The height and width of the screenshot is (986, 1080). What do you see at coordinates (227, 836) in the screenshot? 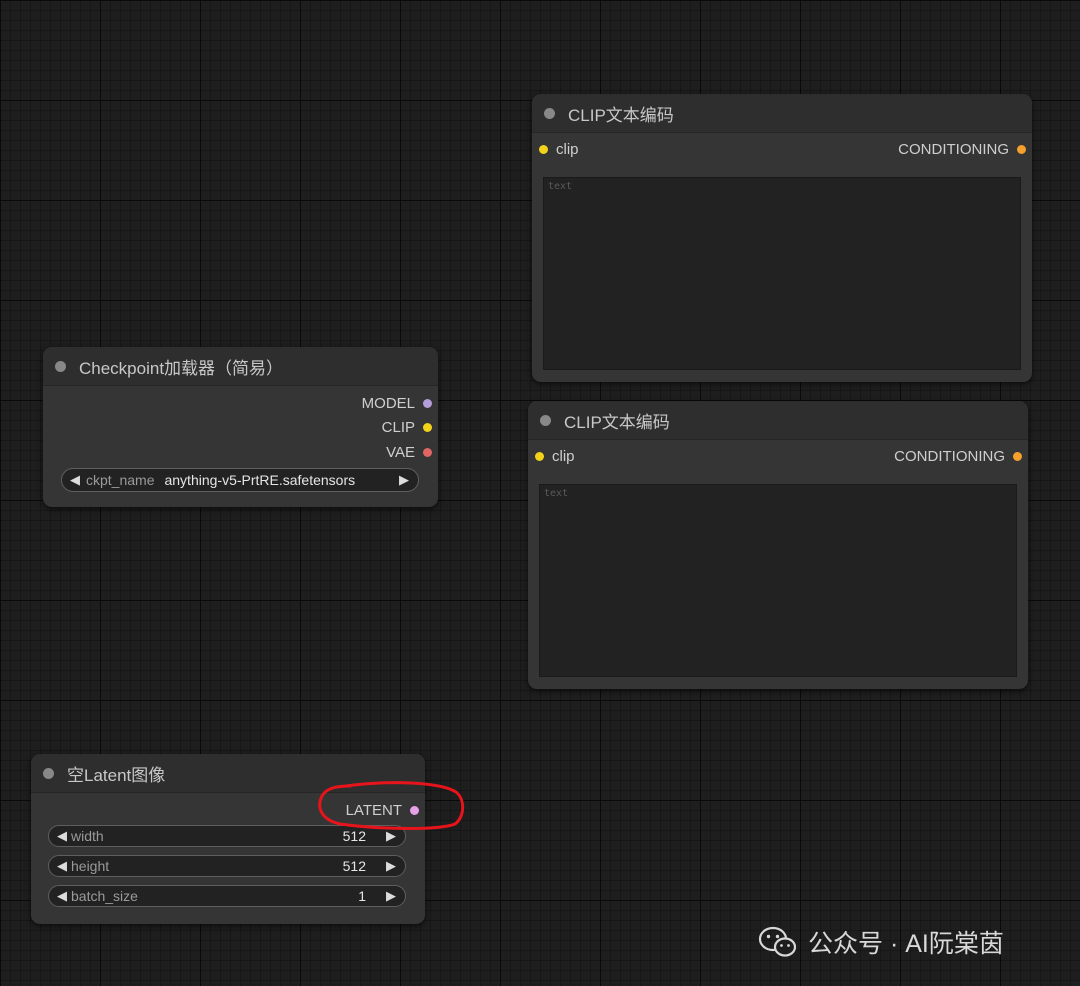
I see `width-number-widget: ◀ width 512 ▶` at bounding box center [227, 836].